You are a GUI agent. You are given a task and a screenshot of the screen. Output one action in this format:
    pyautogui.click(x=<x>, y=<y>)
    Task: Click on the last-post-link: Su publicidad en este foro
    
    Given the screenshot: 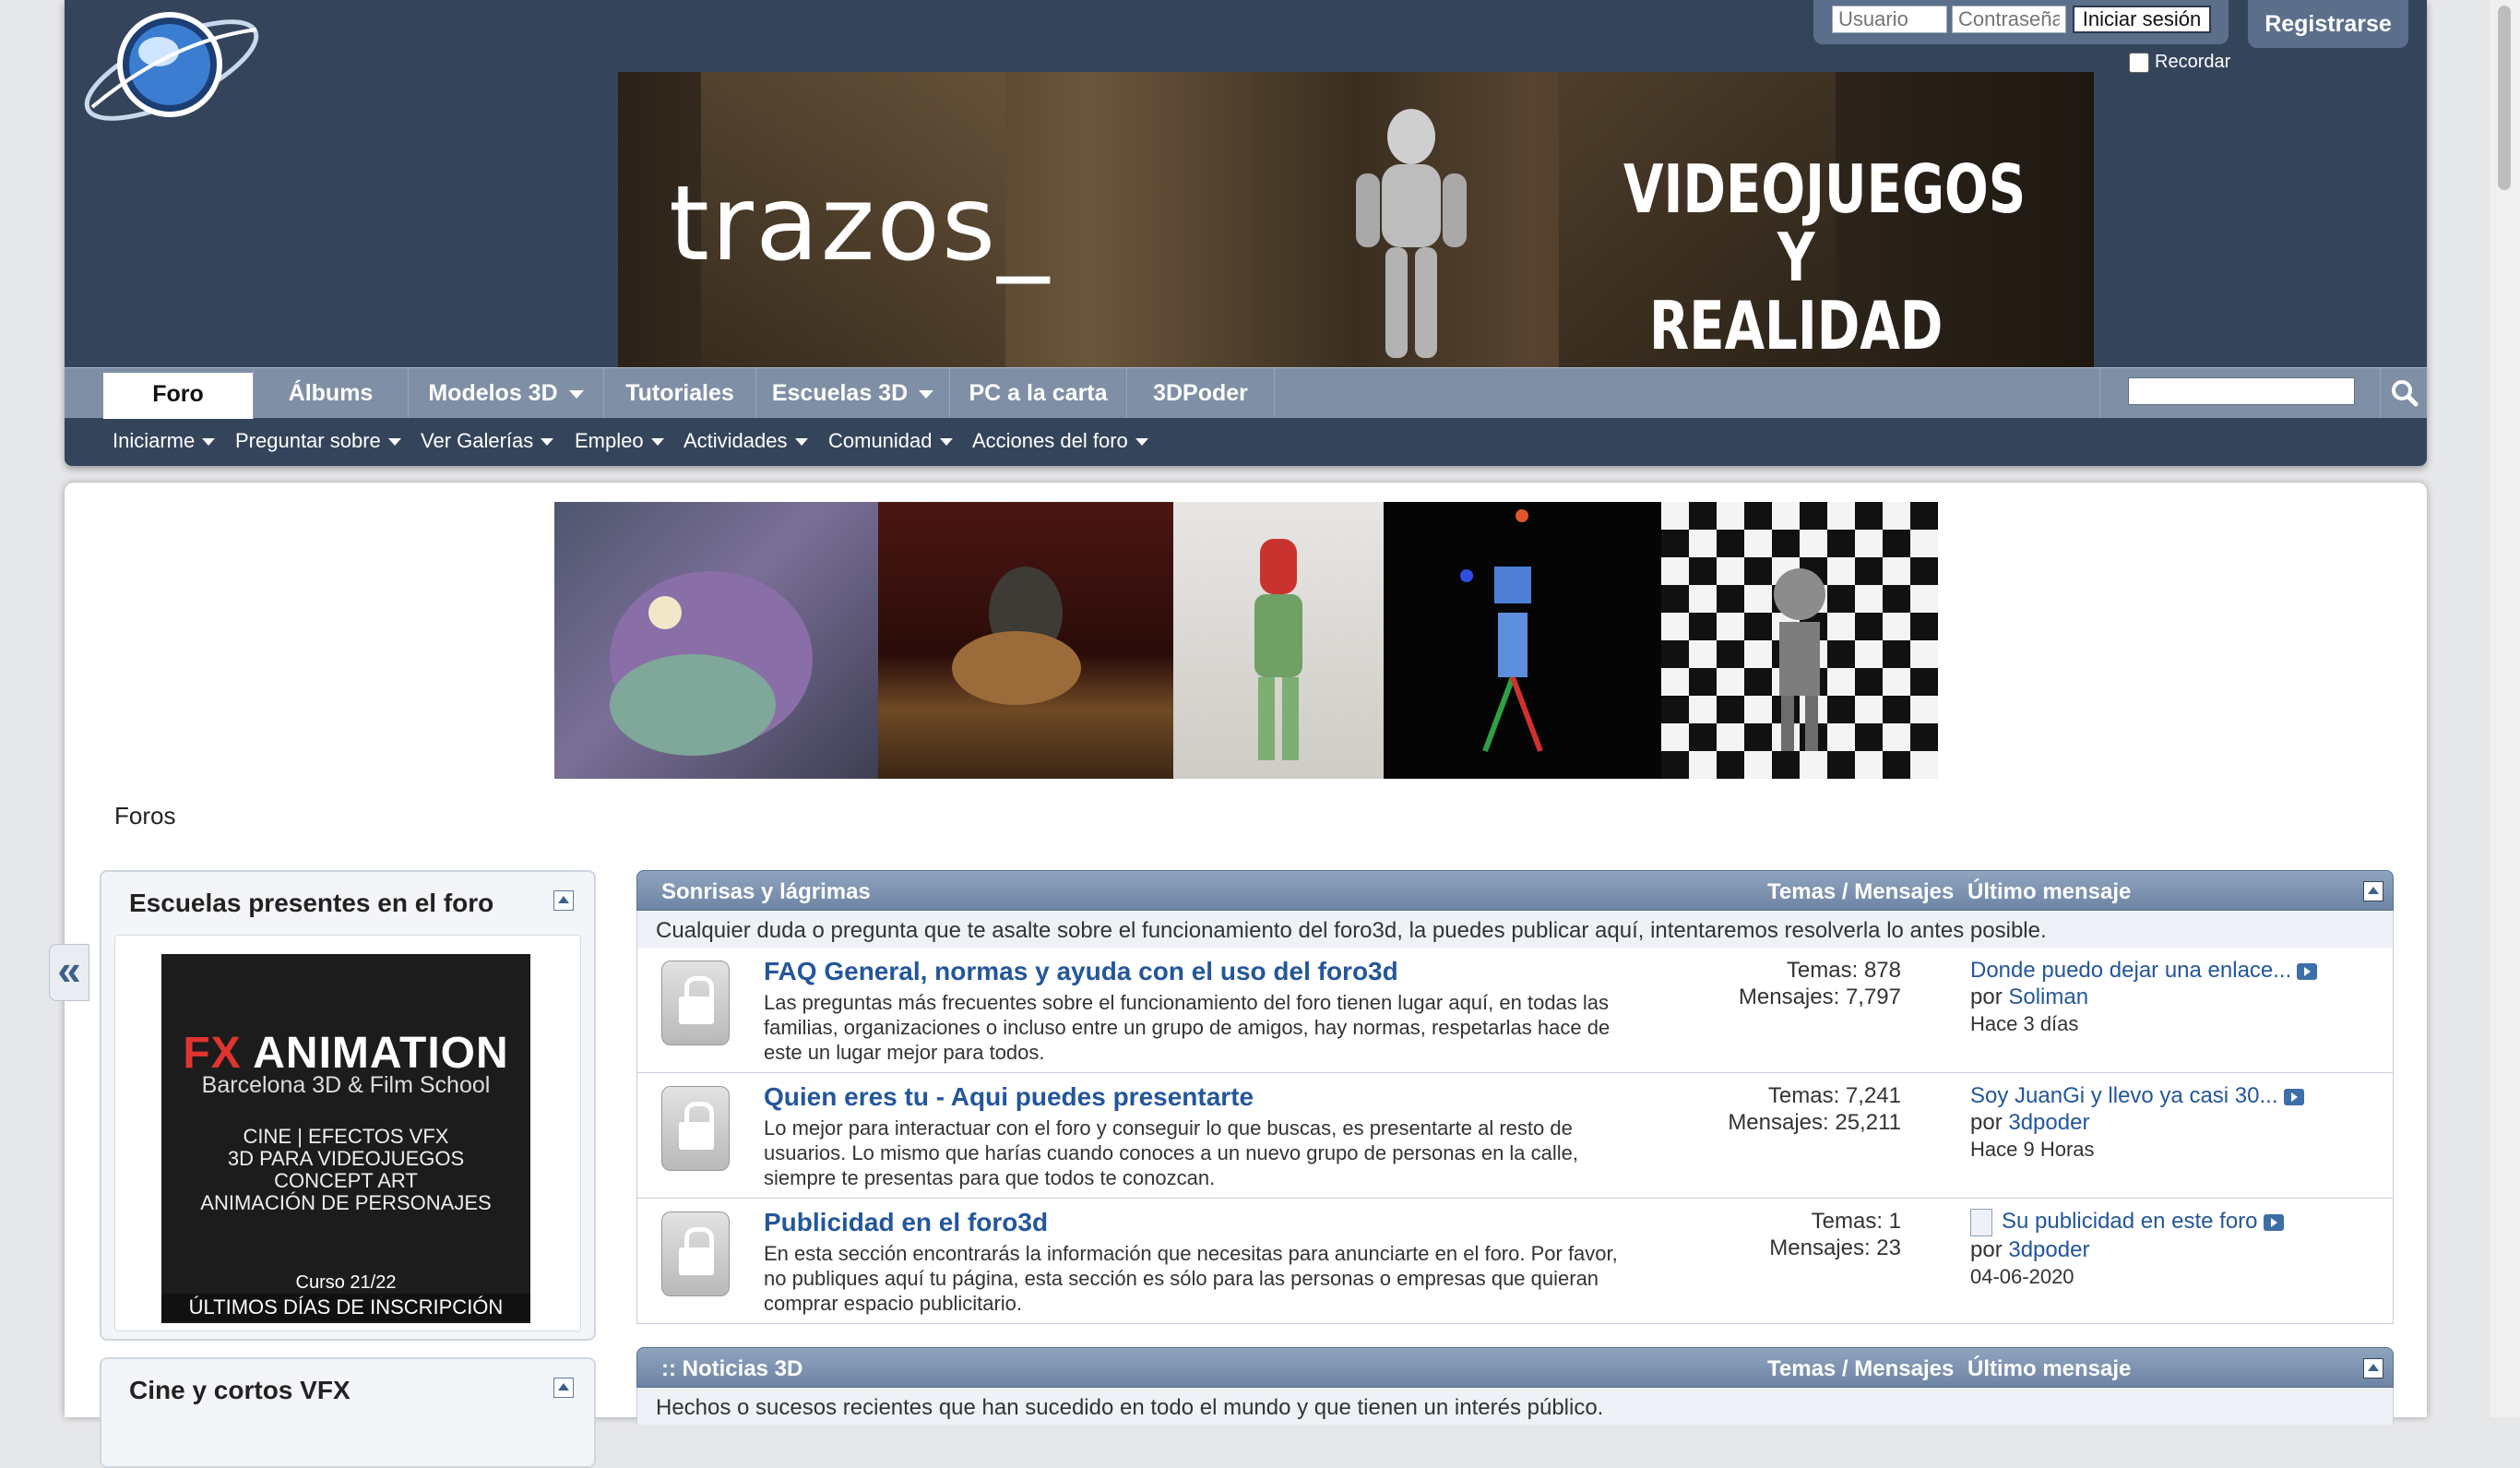 What is the action you would take?
    pyautogui.click(x=2130, y=1221)
    